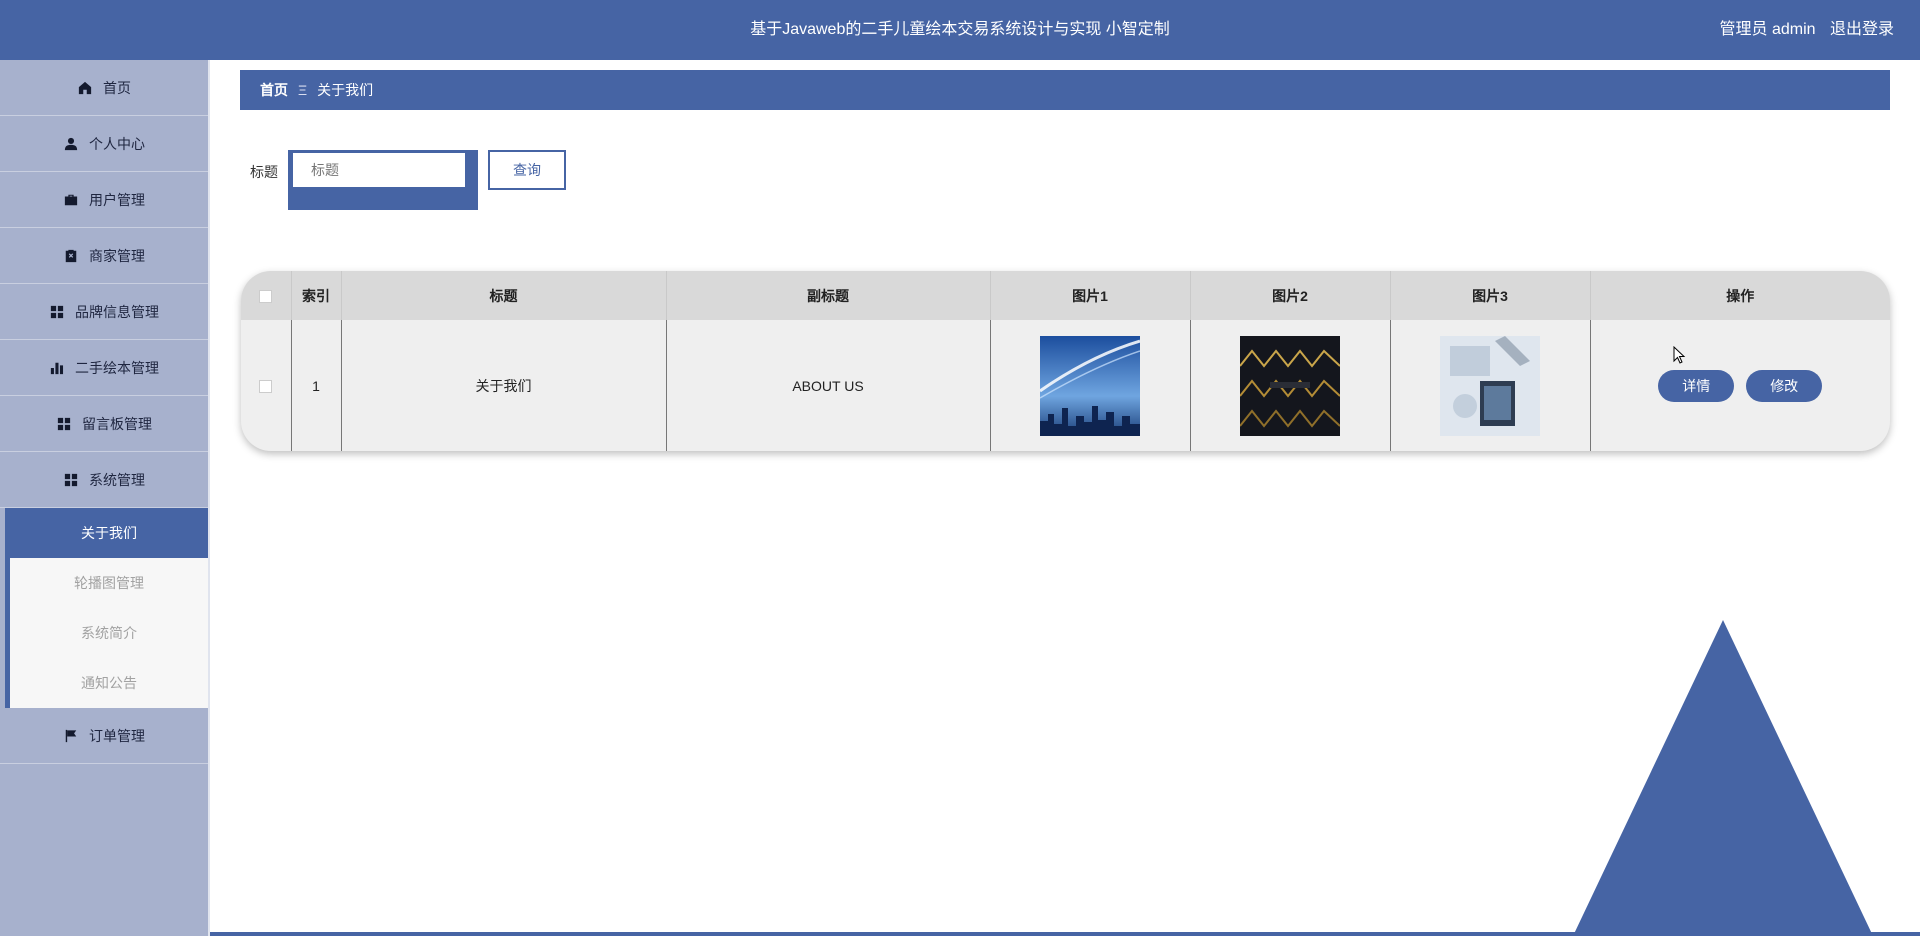 This screenshot has width=1920, height=936. What do you see at coordinates (106, 583) in the screenshot?
I see `sidebar-subitem-carousel: 轮播图管理` at bounding box center [106, 583].